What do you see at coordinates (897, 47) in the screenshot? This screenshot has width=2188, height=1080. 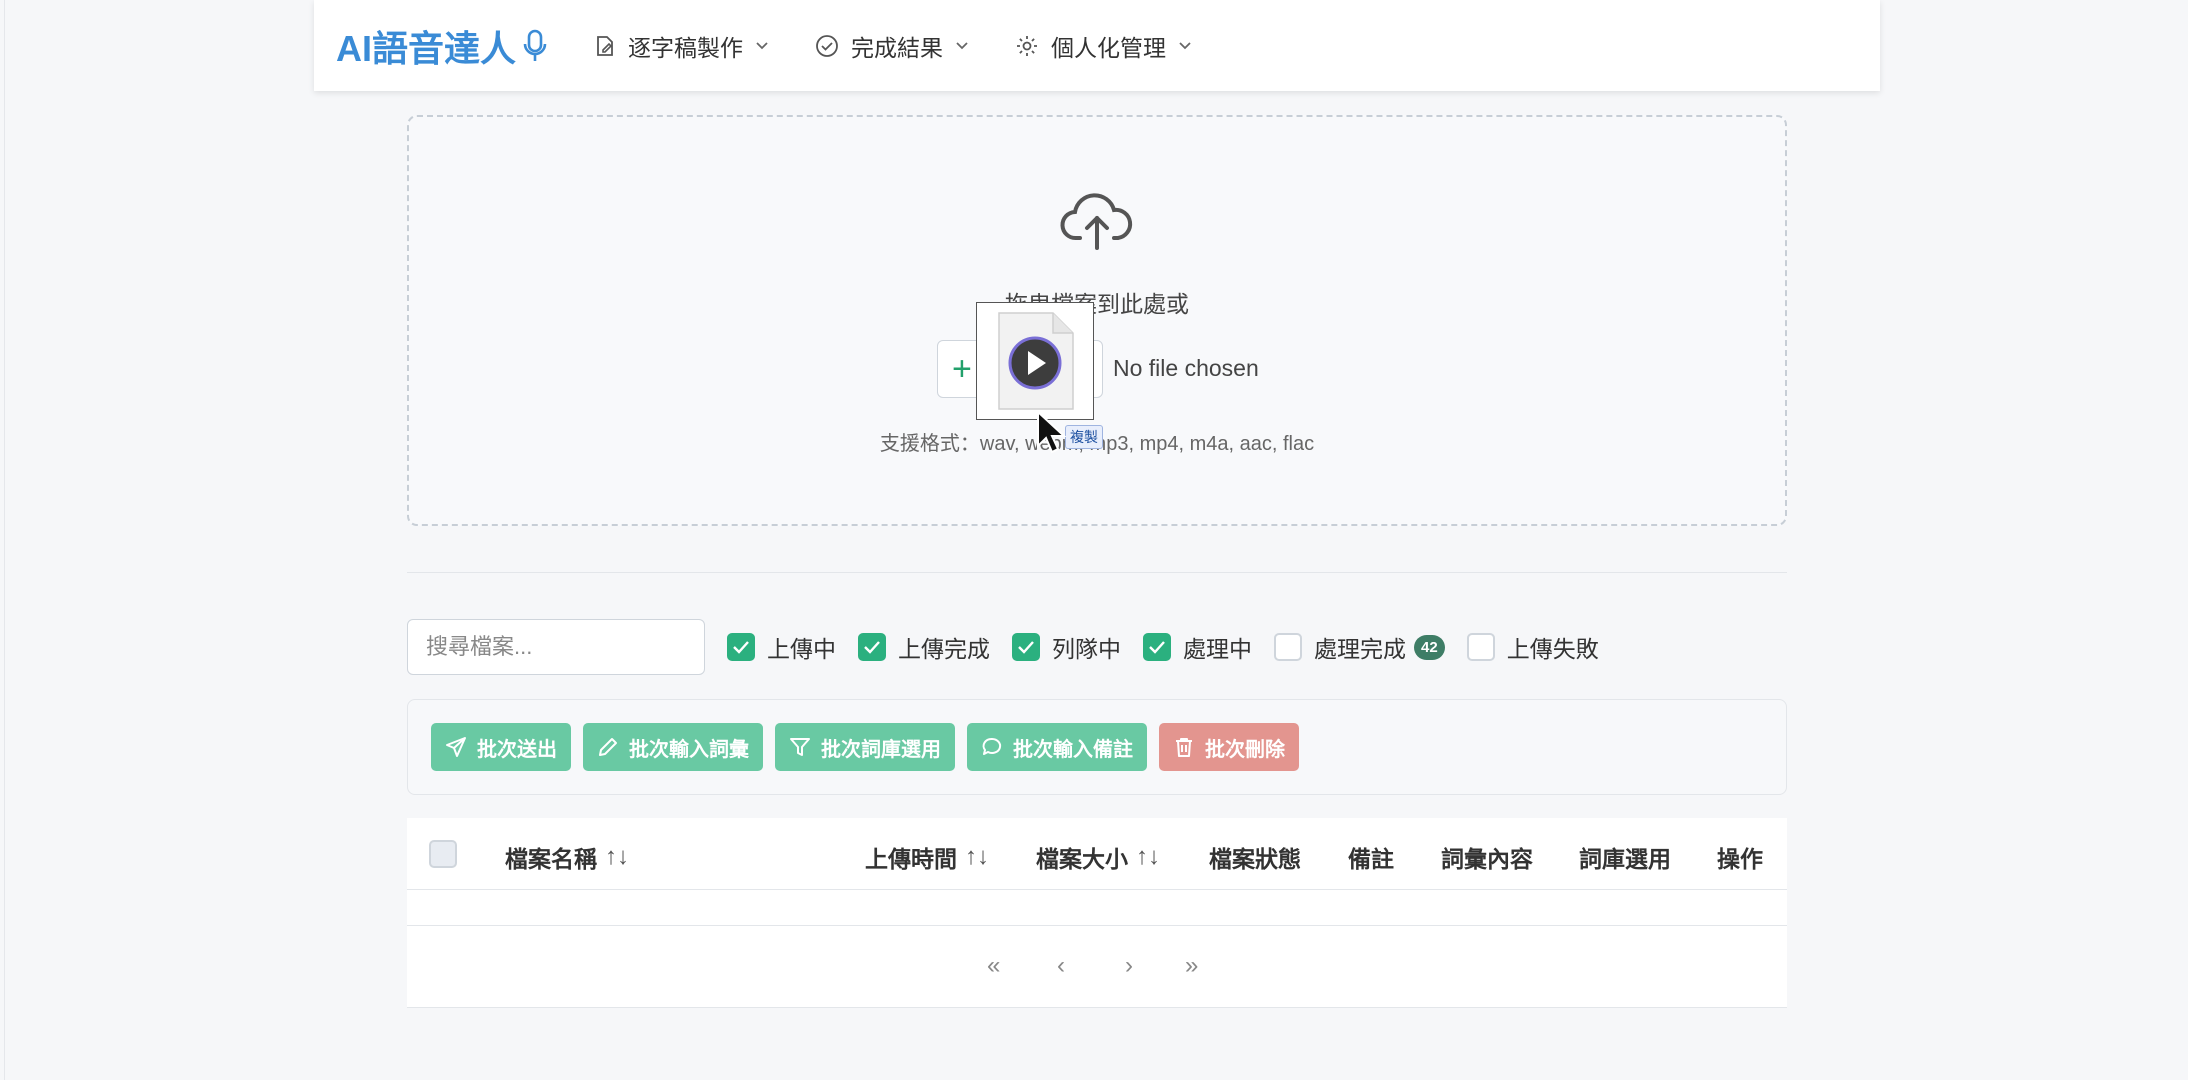 I see `nav-results-label: 完成結果` at bounding box center [897, 47].